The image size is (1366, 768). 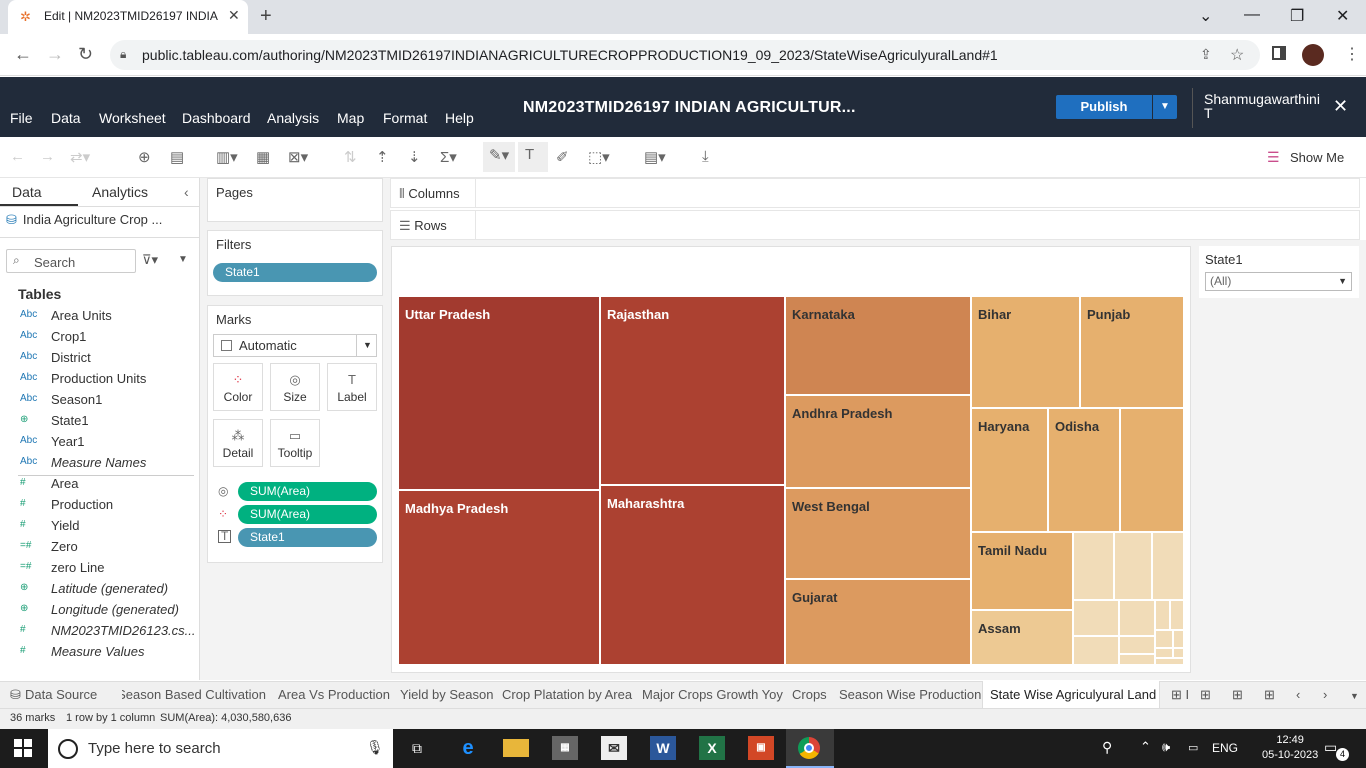 What do you see at coordinates (234, 15) in the screenshot?
I see `close-tab-icon: ✕` at bounding box center [234, 15].